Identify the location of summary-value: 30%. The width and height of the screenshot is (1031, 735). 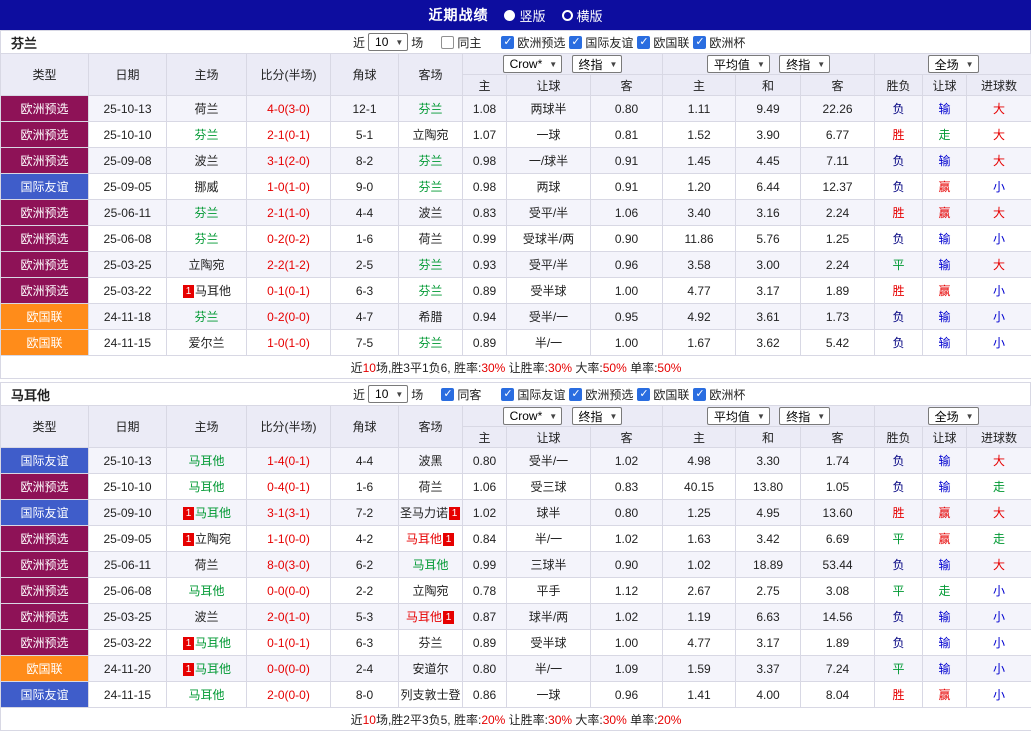
(493, 367).